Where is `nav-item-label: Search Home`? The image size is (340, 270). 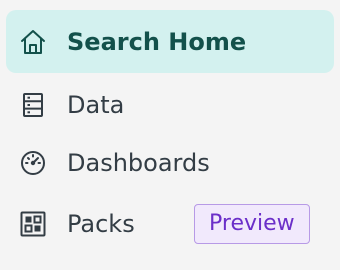
nav-item-label: Search Home is located at coordinates (157, 41).